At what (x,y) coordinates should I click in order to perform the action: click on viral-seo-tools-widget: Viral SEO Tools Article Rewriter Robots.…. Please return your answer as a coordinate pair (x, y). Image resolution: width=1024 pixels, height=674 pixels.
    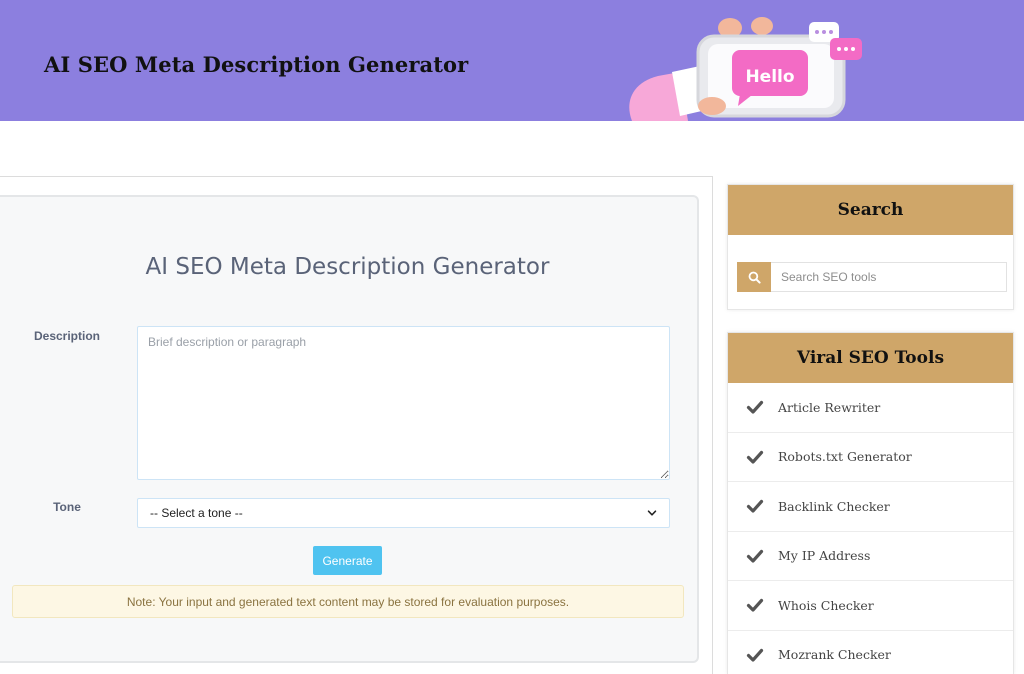
    Looking at the image, I should click on (870, 503).